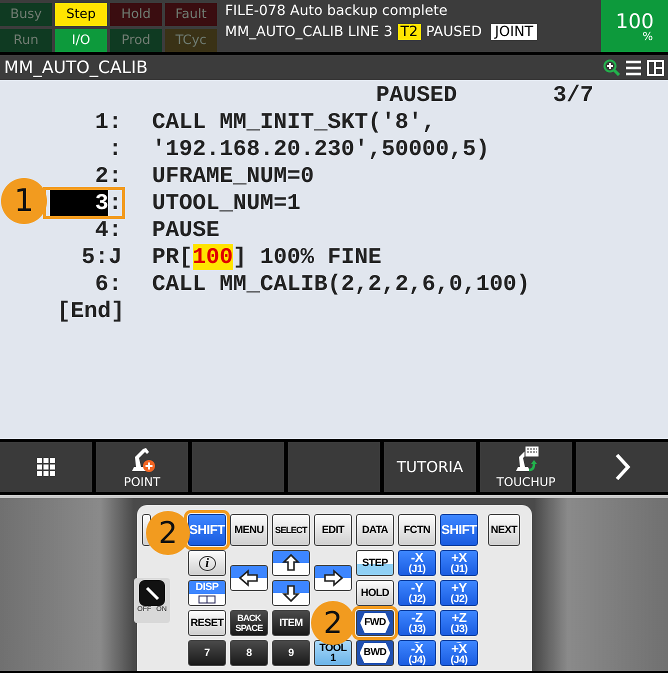  I want to click on pendant-key: SHIFT, so click(459, 530).